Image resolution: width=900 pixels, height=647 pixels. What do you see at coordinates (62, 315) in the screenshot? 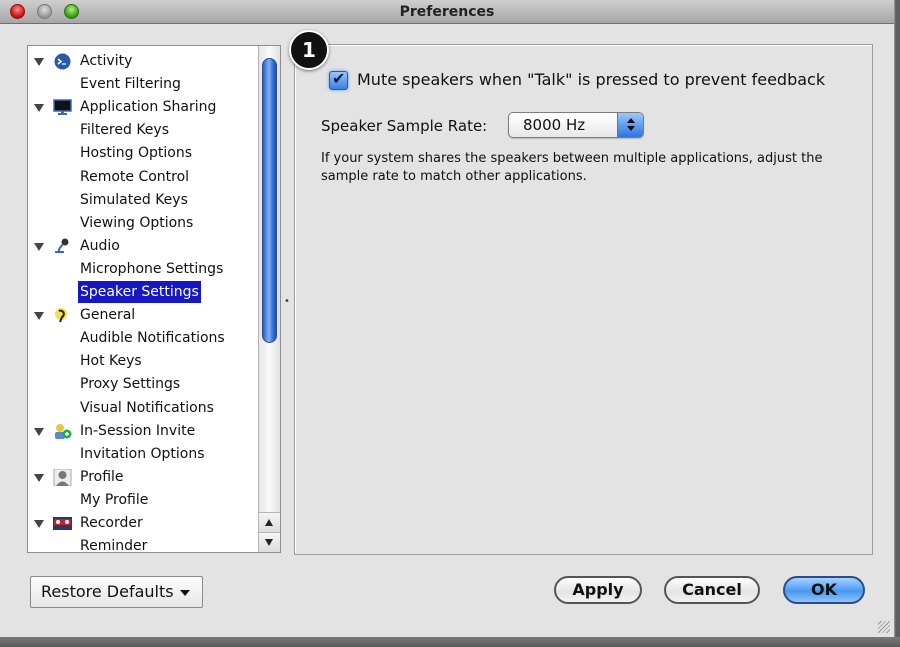
I see `general-settings-icon` at bounding box center [62, 315].